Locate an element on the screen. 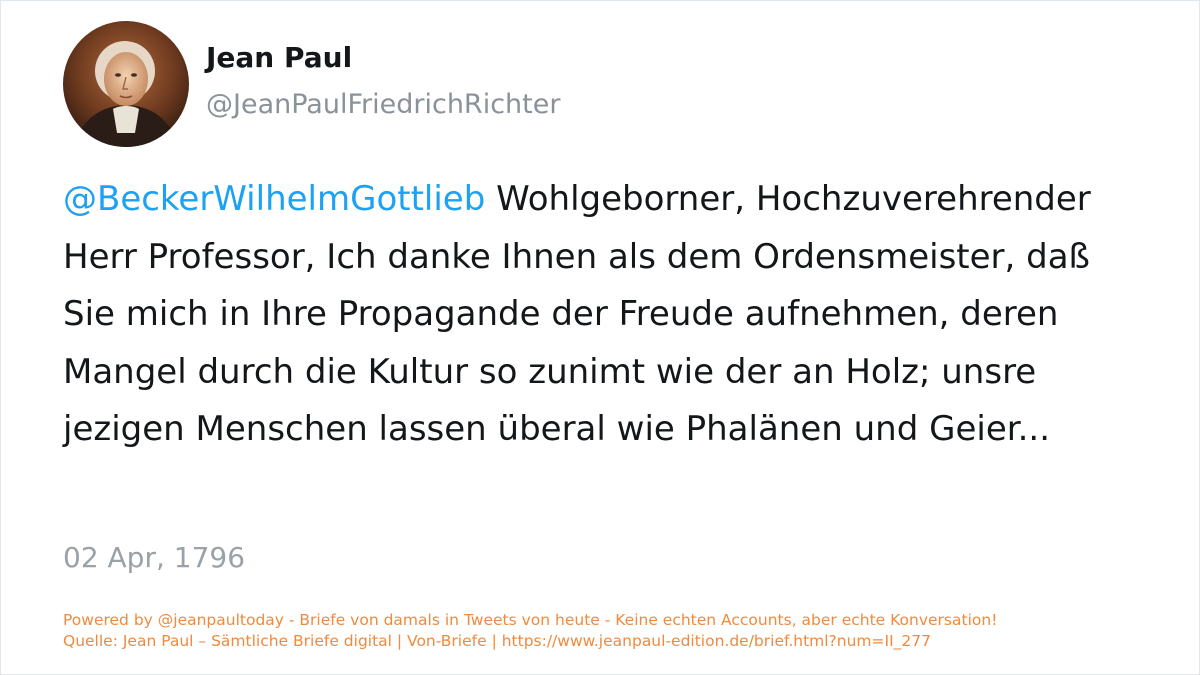  tweet-date: 02 Apr, 1796 is located at coordinates (154, 557).